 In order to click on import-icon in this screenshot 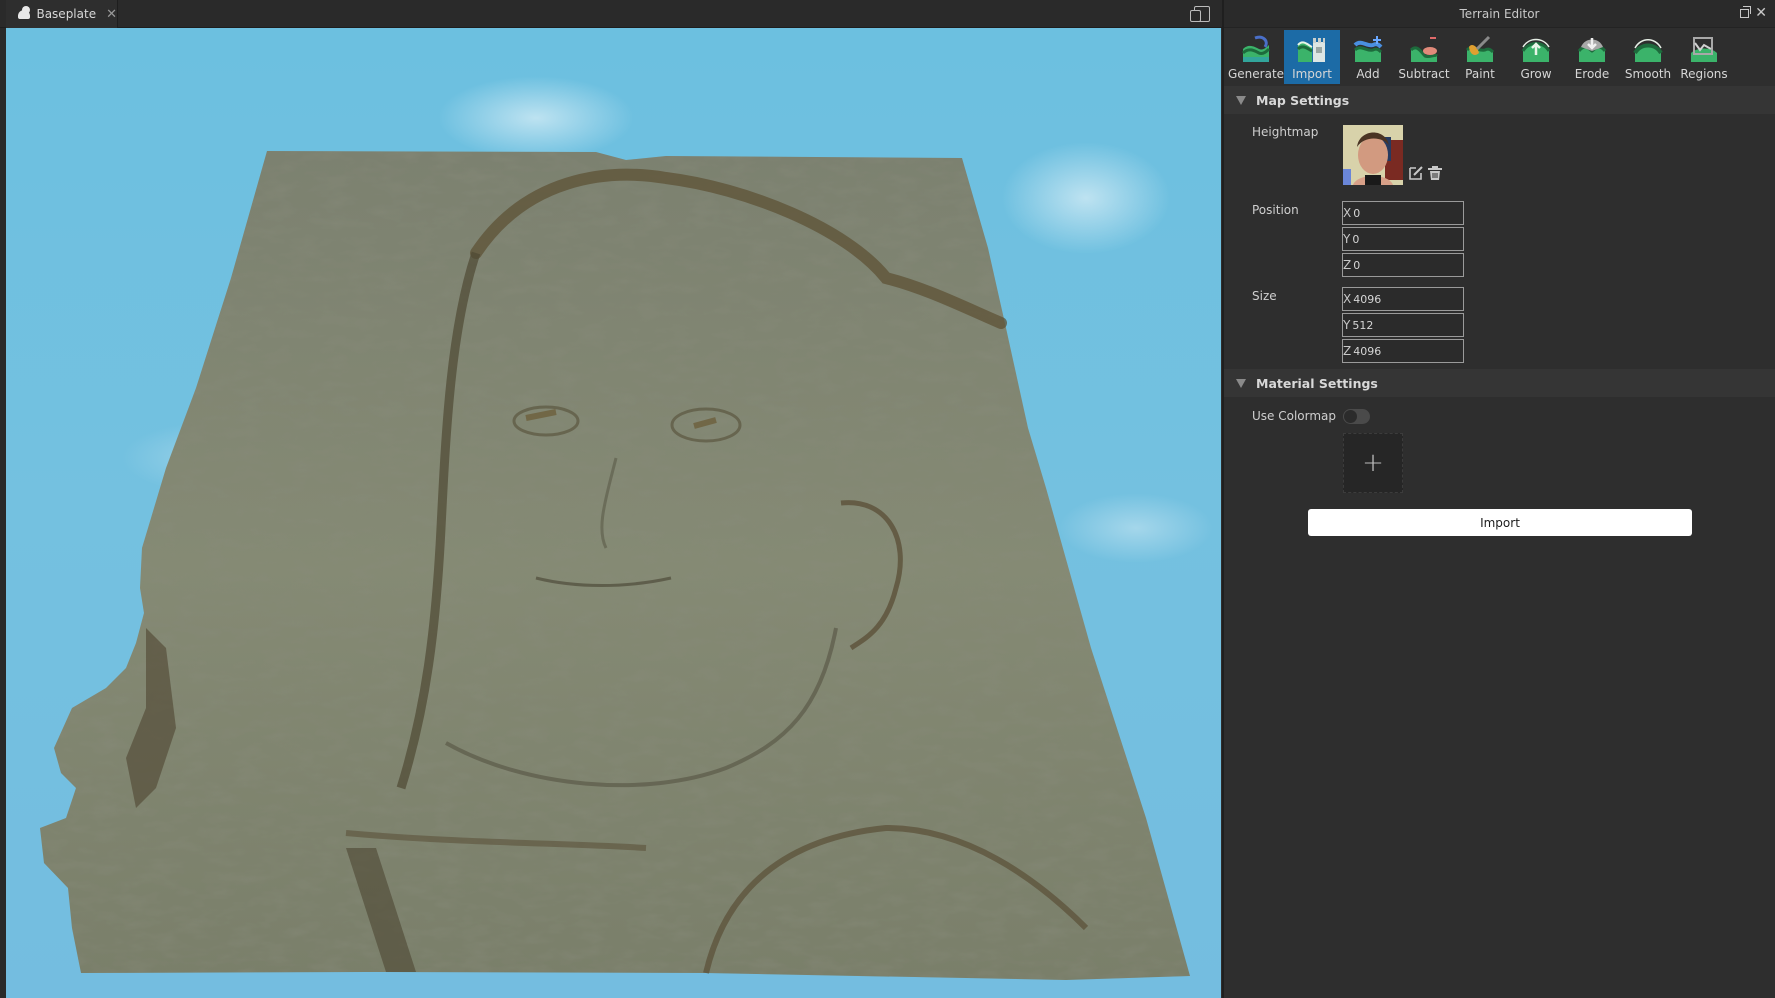, I will do `click(1311, 50)`.